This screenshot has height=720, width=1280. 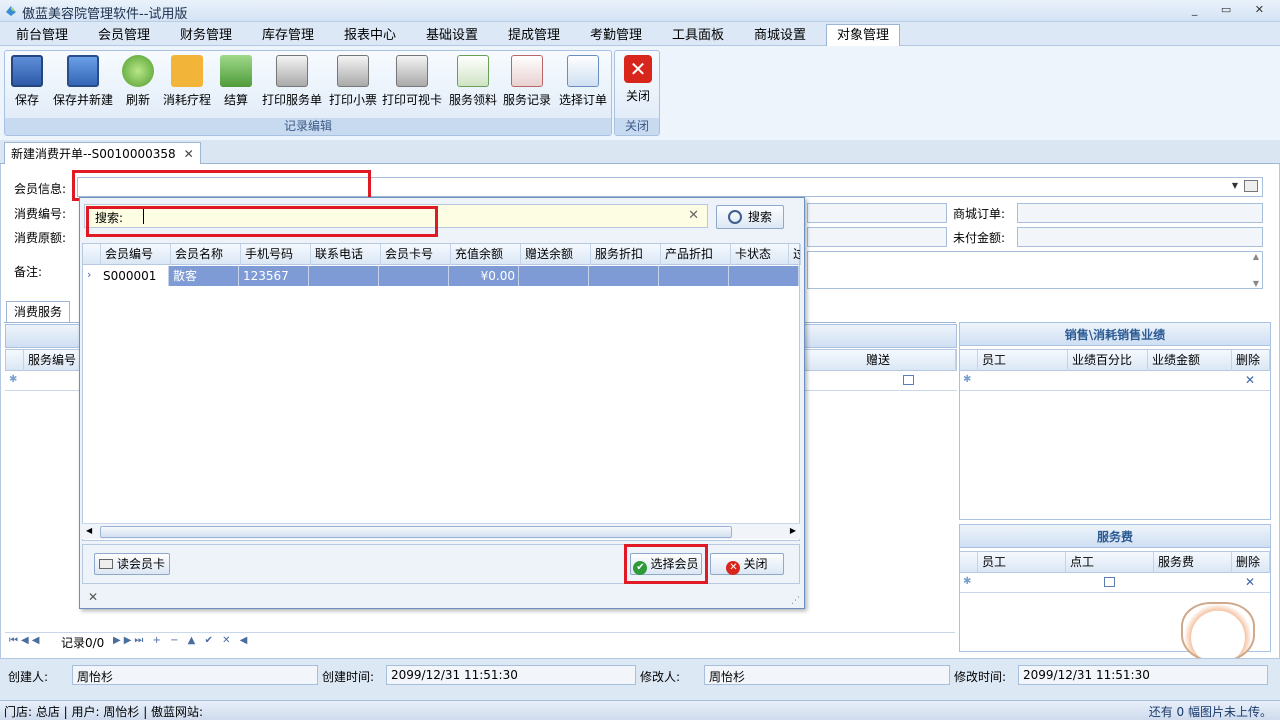 I want to click on sales-panel-frame, so click(x=1115, y=421).